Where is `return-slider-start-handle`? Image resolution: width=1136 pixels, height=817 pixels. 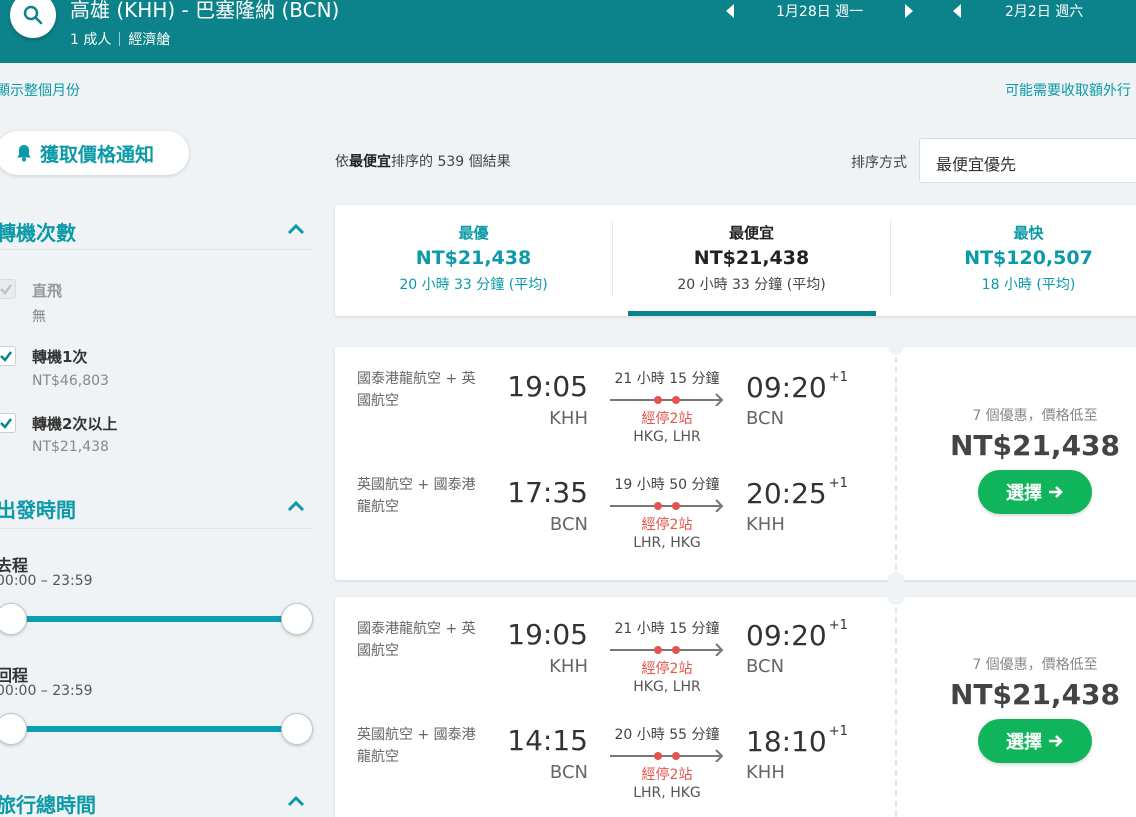 return-slider-start-handle is located at coordinates (13, 729).